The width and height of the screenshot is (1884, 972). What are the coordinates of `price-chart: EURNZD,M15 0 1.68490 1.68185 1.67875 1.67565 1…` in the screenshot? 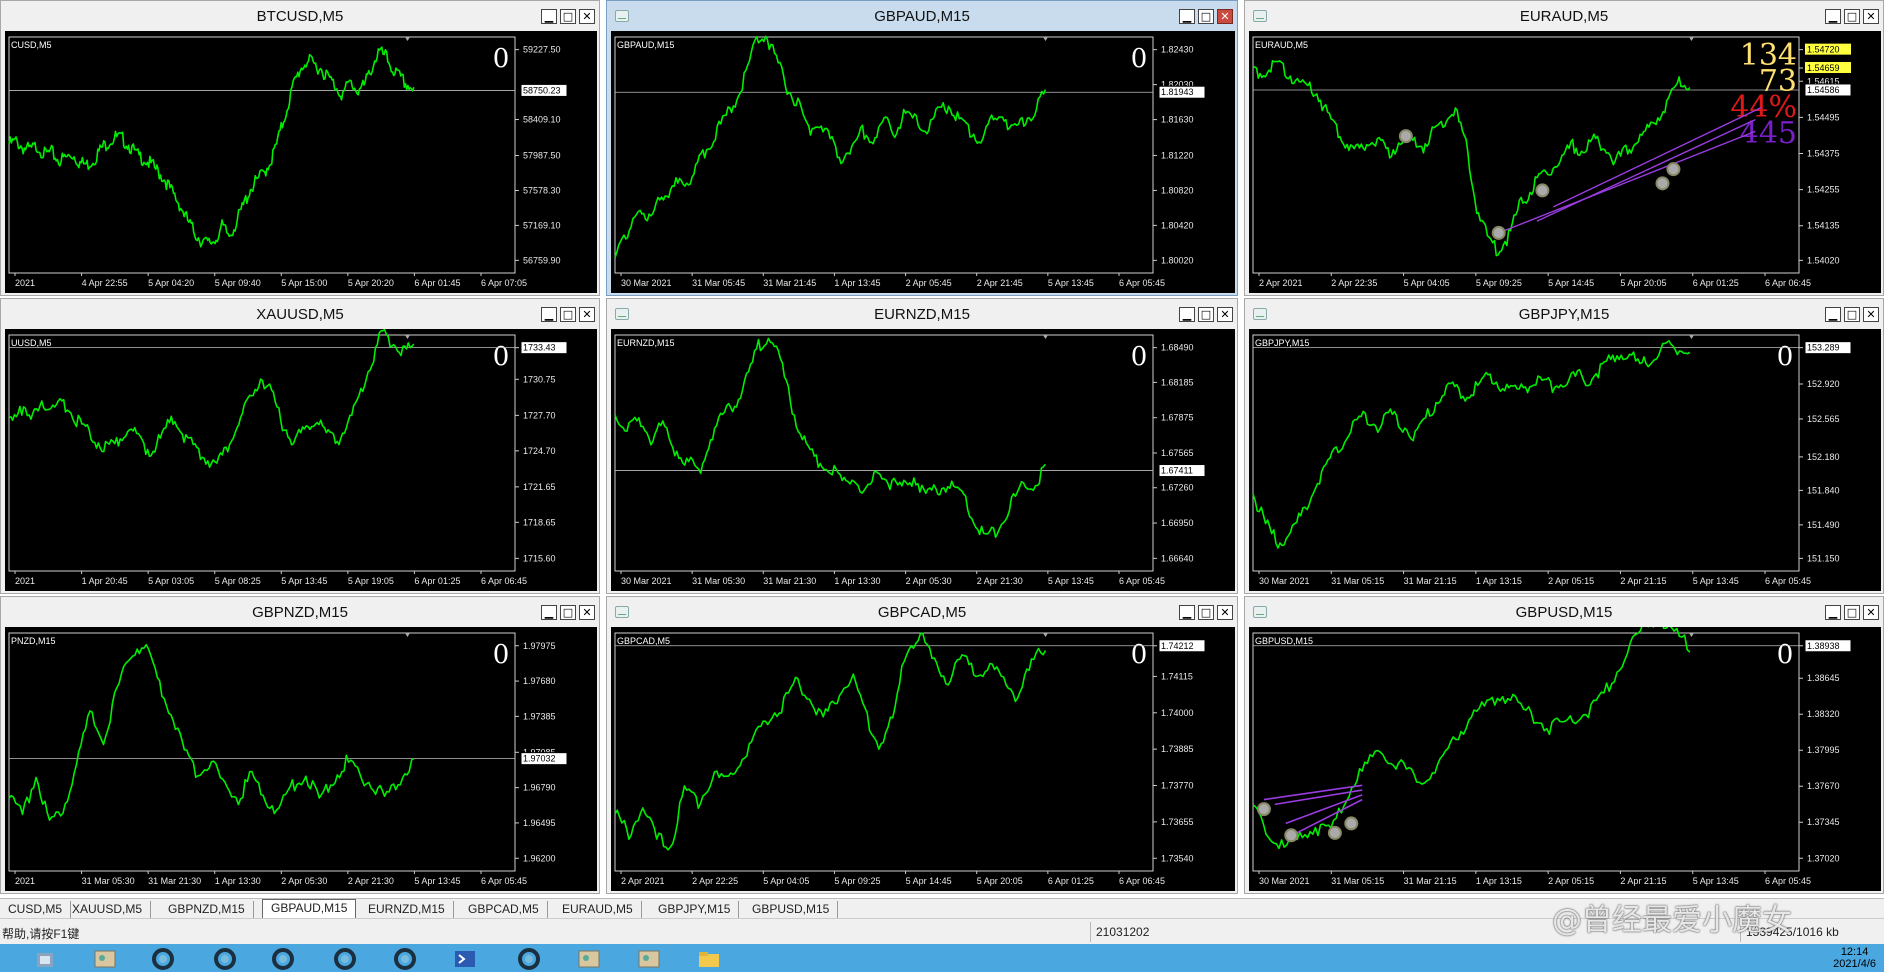 It's located at (923, 460).